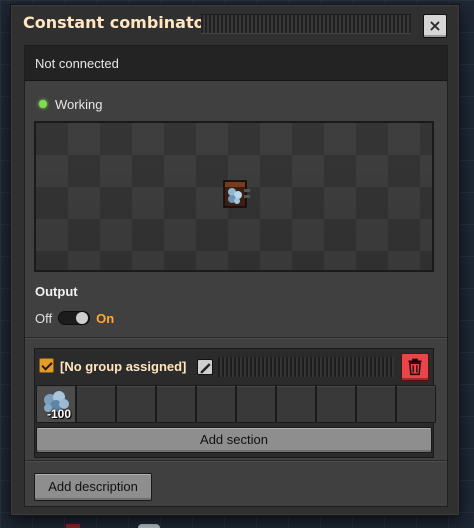 The width and height of the screenshot is (474, 528). I want to click on close-icon: ×, so click(435, 25).